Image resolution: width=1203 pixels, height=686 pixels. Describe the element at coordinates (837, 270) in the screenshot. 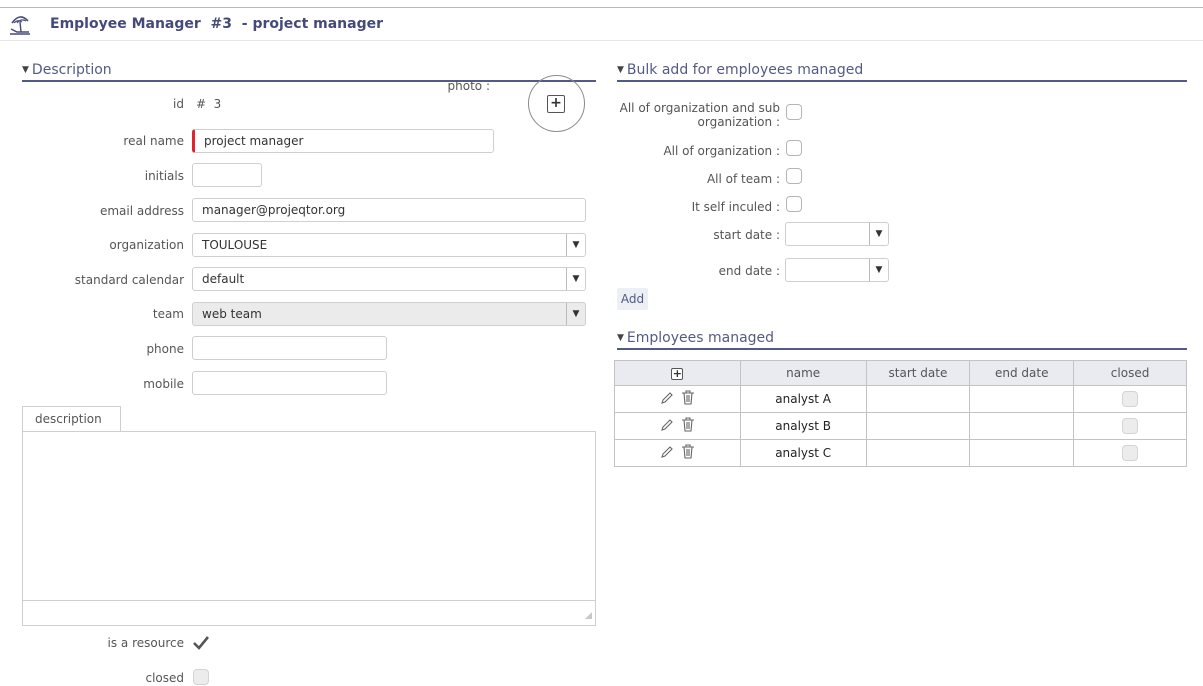

I see `end-date-input: ▼` at that location.